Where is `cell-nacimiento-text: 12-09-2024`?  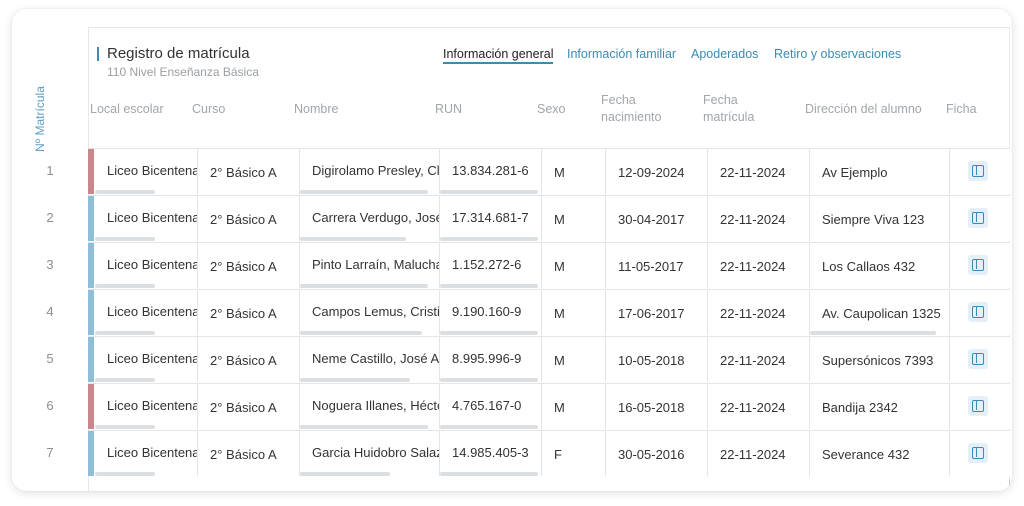
cell-nacimiento-text: 12-09-2024 is located at coordinates (651, 172).